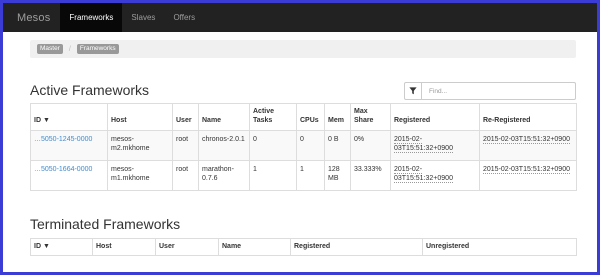  What do you see at coordinates (370, 117) in the screenshot?
I see `col-max-share: Max Share` at bounding box center [370, 117].